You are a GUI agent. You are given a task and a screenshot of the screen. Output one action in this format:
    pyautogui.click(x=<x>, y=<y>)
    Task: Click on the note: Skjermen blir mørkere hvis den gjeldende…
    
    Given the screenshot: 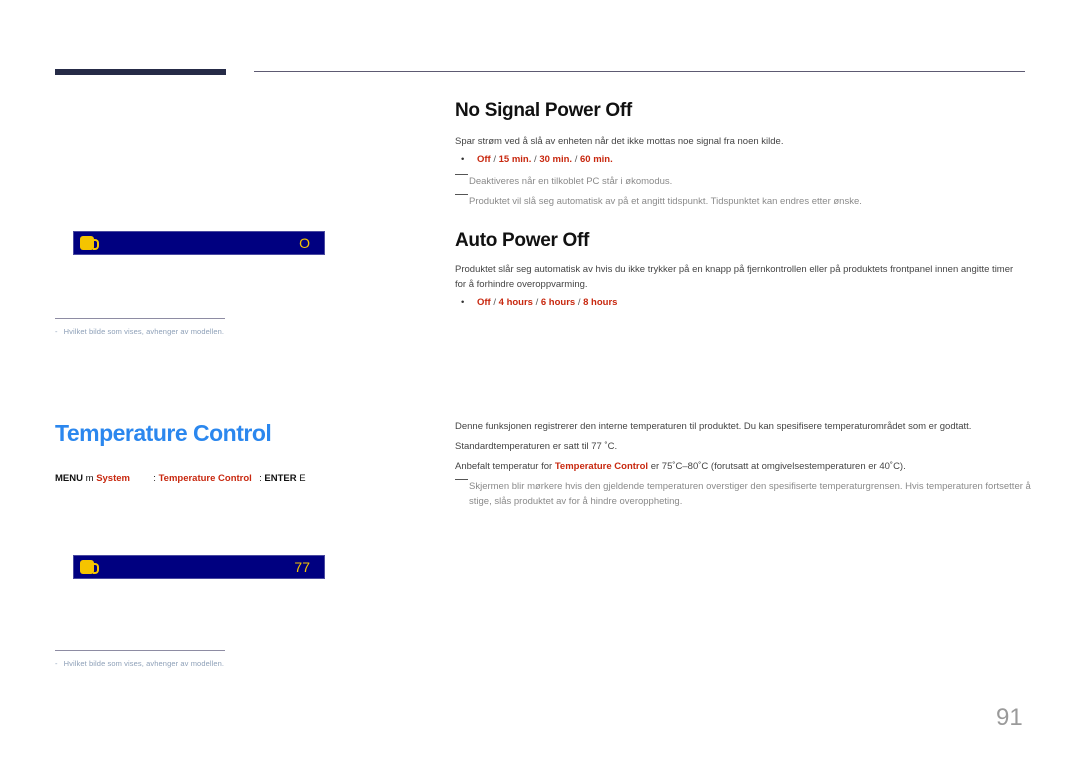 What is the action you would take?
    pyautogui.click(x=747, y=494)
    